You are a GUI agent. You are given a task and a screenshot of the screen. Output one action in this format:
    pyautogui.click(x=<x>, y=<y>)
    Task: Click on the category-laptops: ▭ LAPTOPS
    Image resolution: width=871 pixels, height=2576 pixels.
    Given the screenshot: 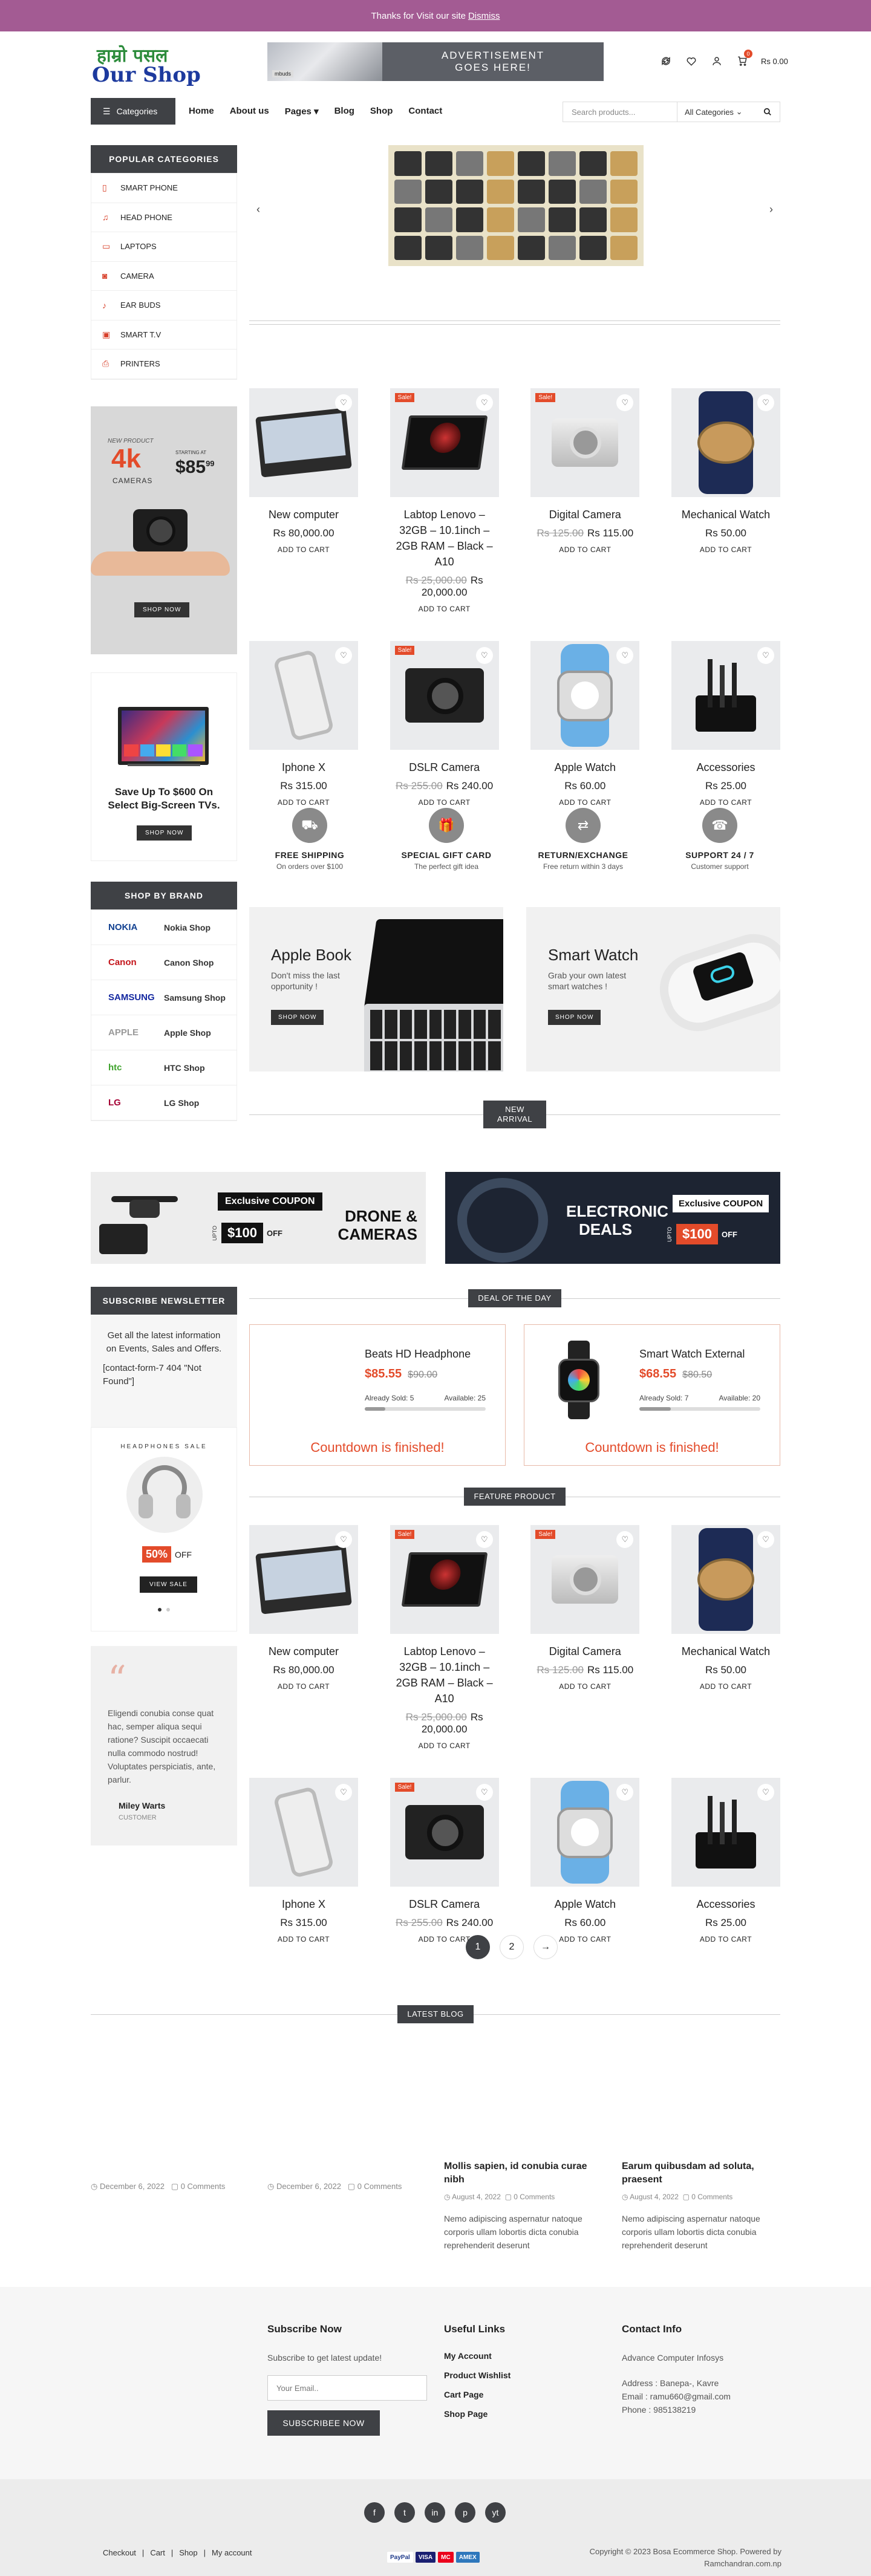 What is the action you would take?
    pyautogui.click(x=164, y=247)
    